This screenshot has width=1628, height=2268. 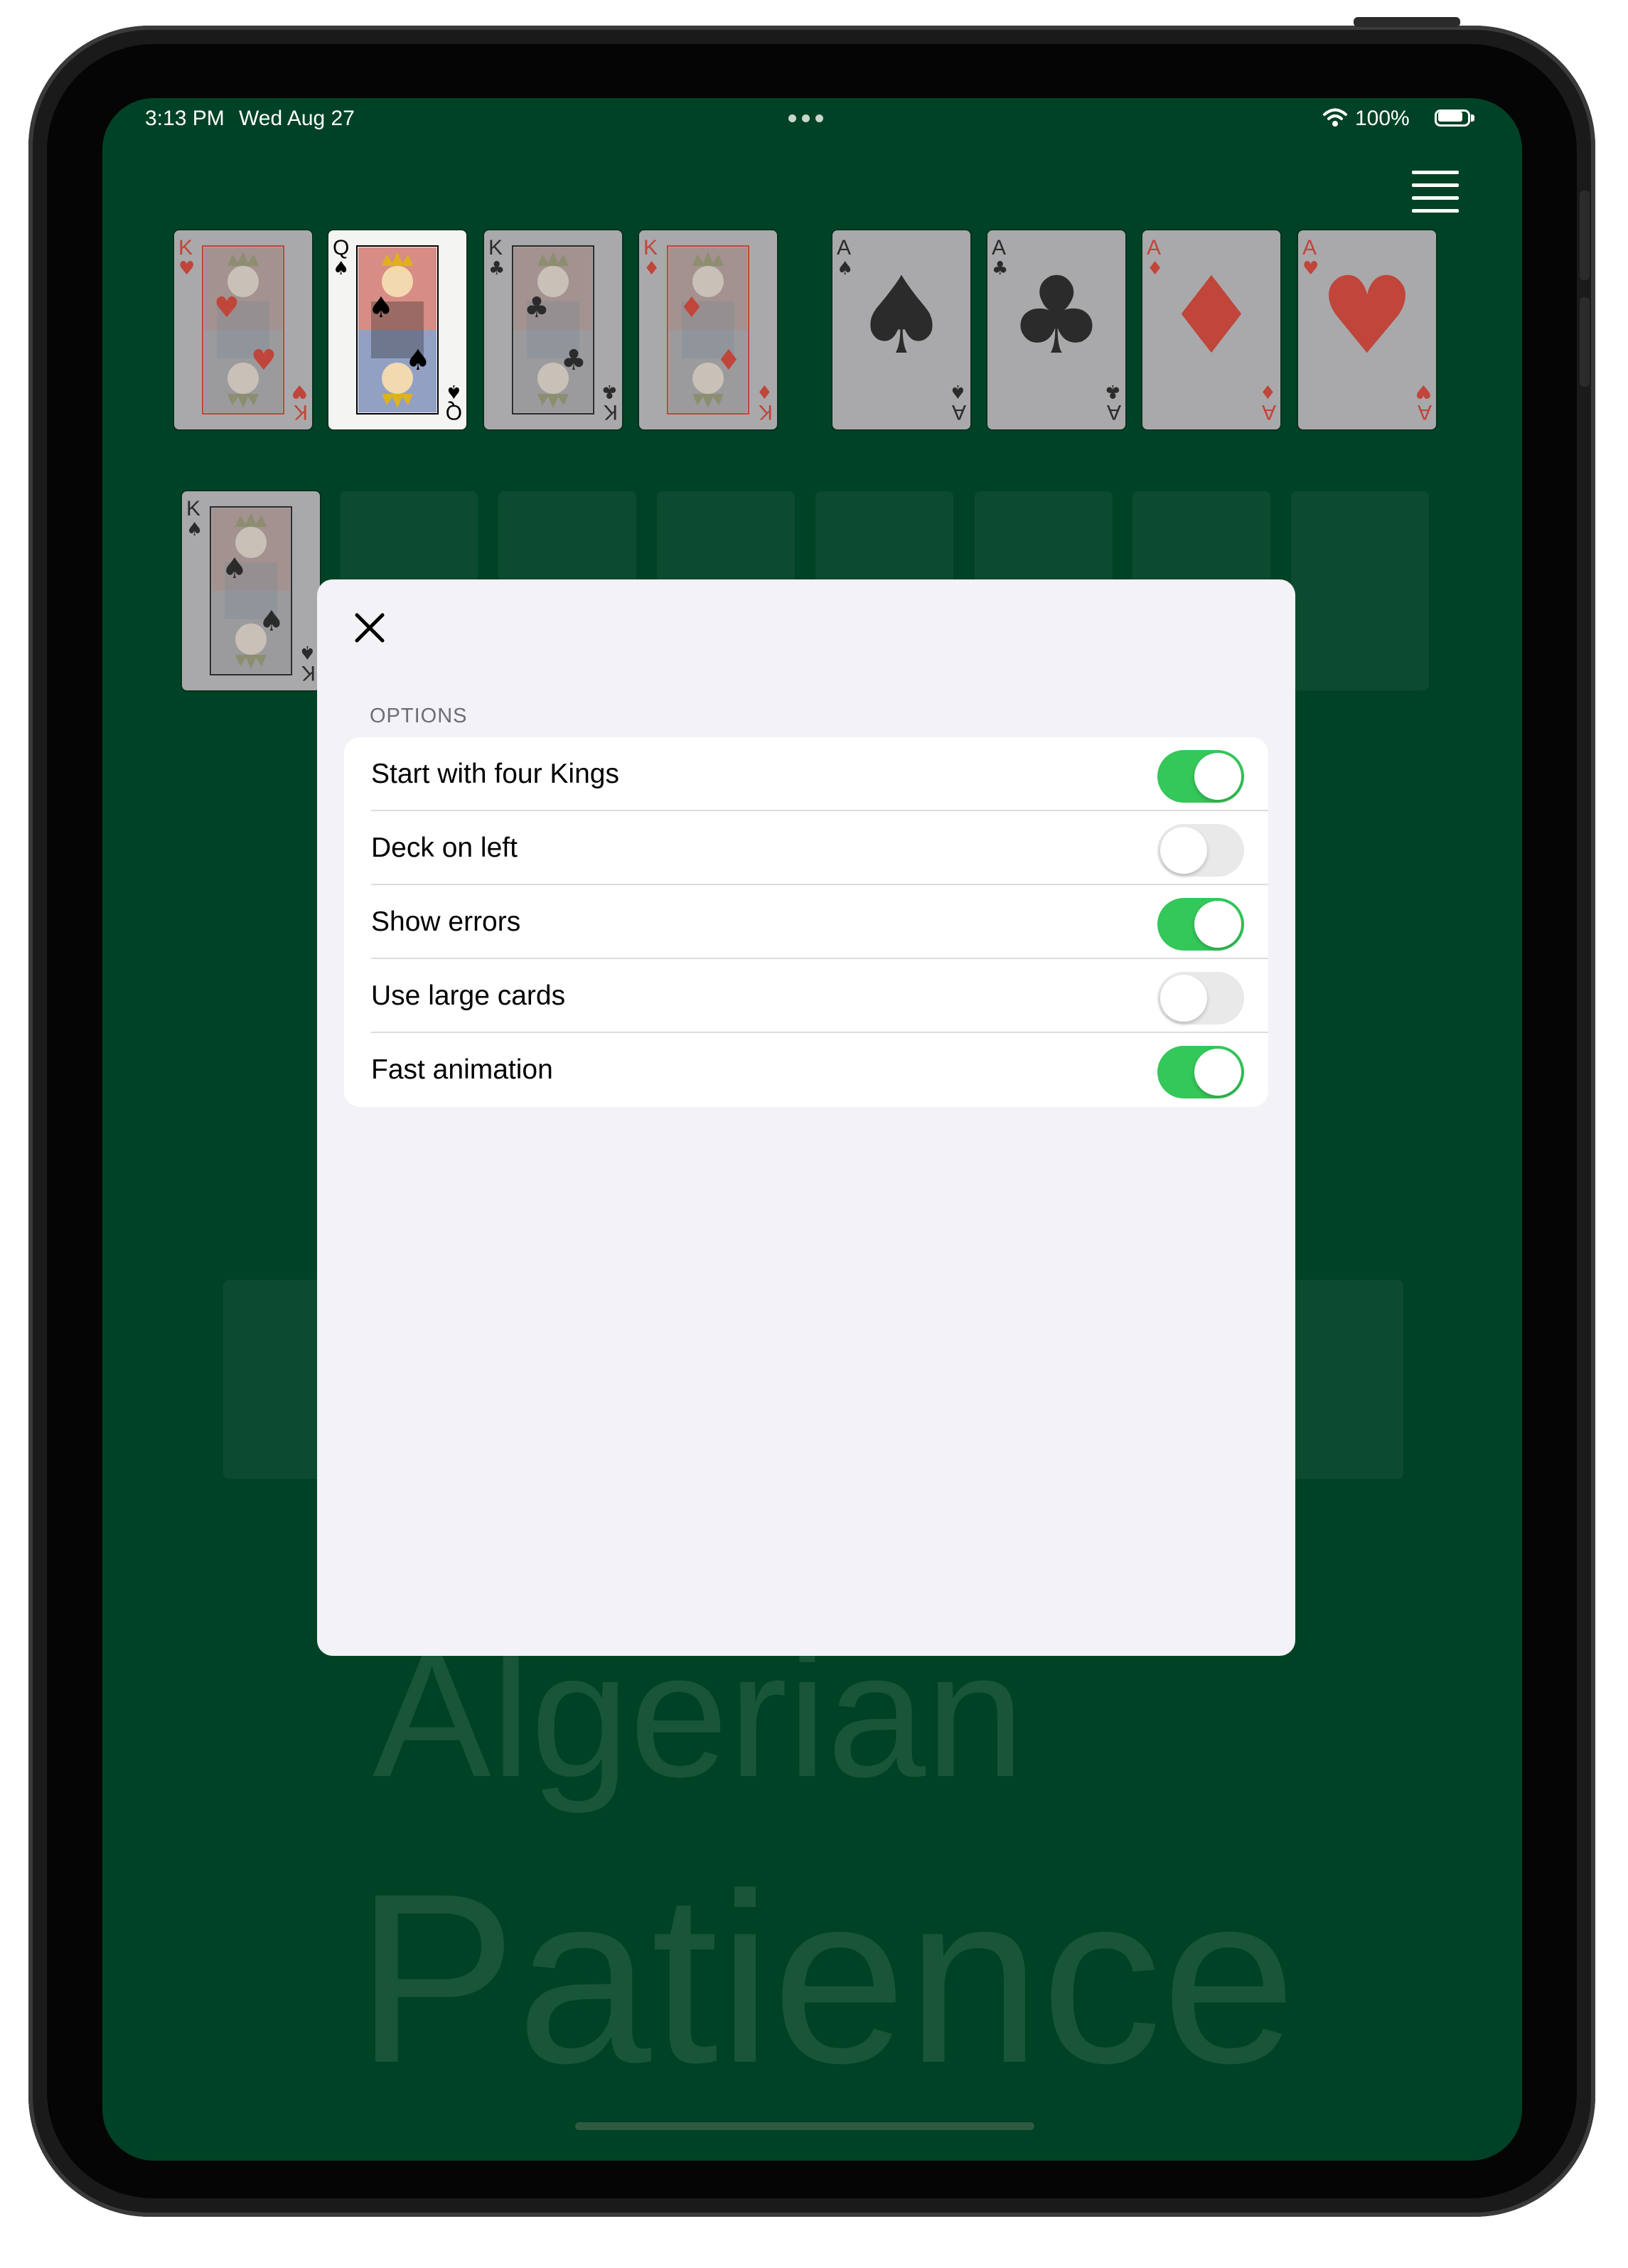 What do you see at coordinates (444, 848) in the screenshot?
I see `option-label: Deck on left` at bounding box center [444, 848].